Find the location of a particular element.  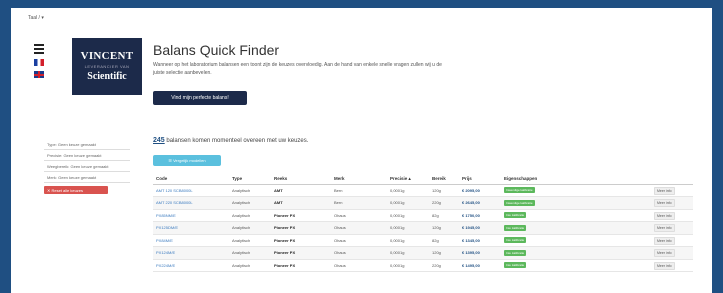

filter-type: Type: Geen keuze gemaakt is located at coordinates (87, 145).